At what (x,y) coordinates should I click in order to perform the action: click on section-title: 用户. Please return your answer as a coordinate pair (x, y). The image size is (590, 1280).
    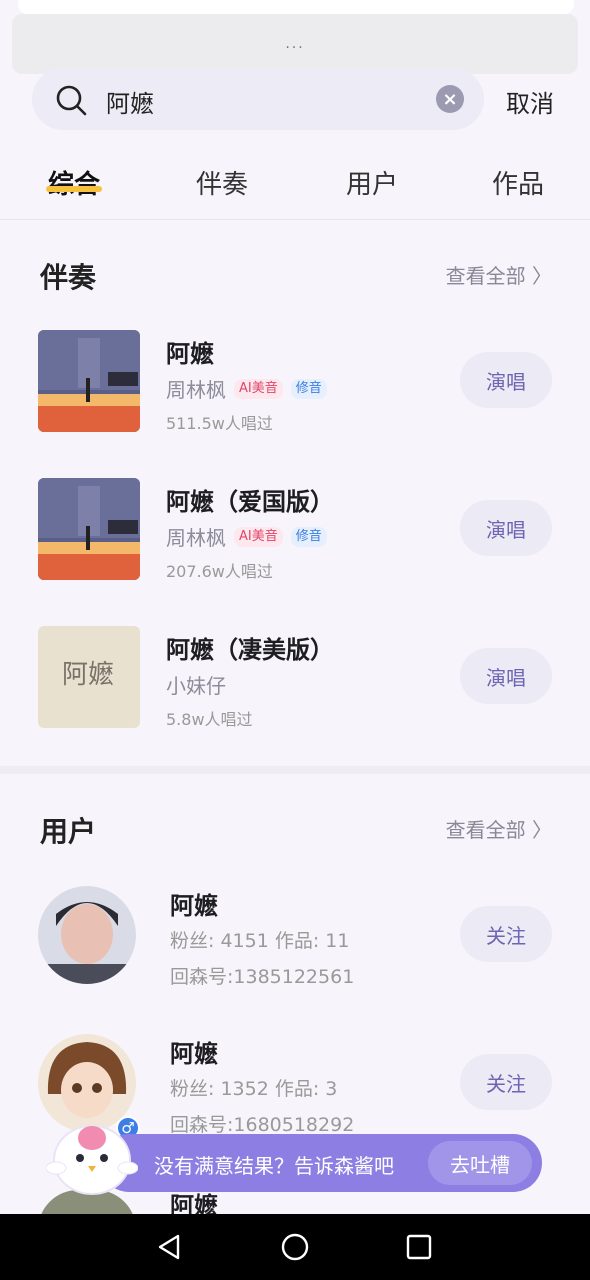
    Looking at the image, I should click on (68, 831).